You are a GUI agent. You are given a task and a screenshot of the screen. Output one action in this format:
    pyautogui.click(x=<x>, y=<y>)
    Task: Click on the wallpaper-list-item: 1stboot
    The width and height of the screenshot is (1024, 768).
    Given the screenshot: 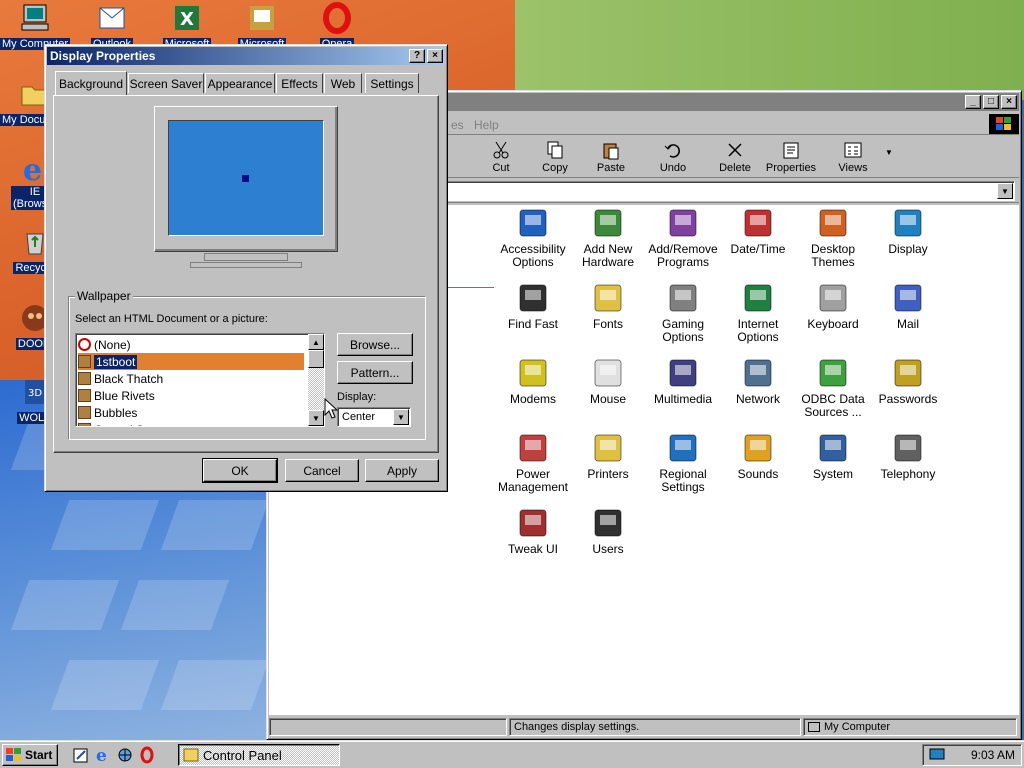 What is the action you would take?
    pyautogui.click(x=191, y=361)
    